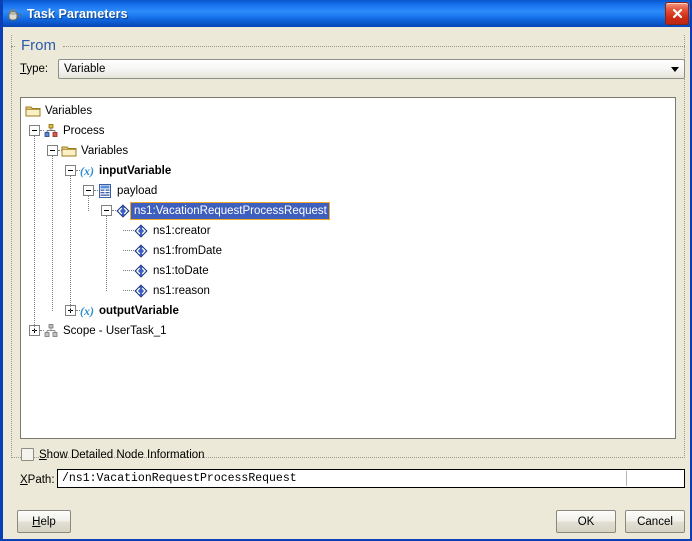  Describe the element at coordinates (348, 231) in the screenshot. I see `tree-node: ns1:creator` at that location.